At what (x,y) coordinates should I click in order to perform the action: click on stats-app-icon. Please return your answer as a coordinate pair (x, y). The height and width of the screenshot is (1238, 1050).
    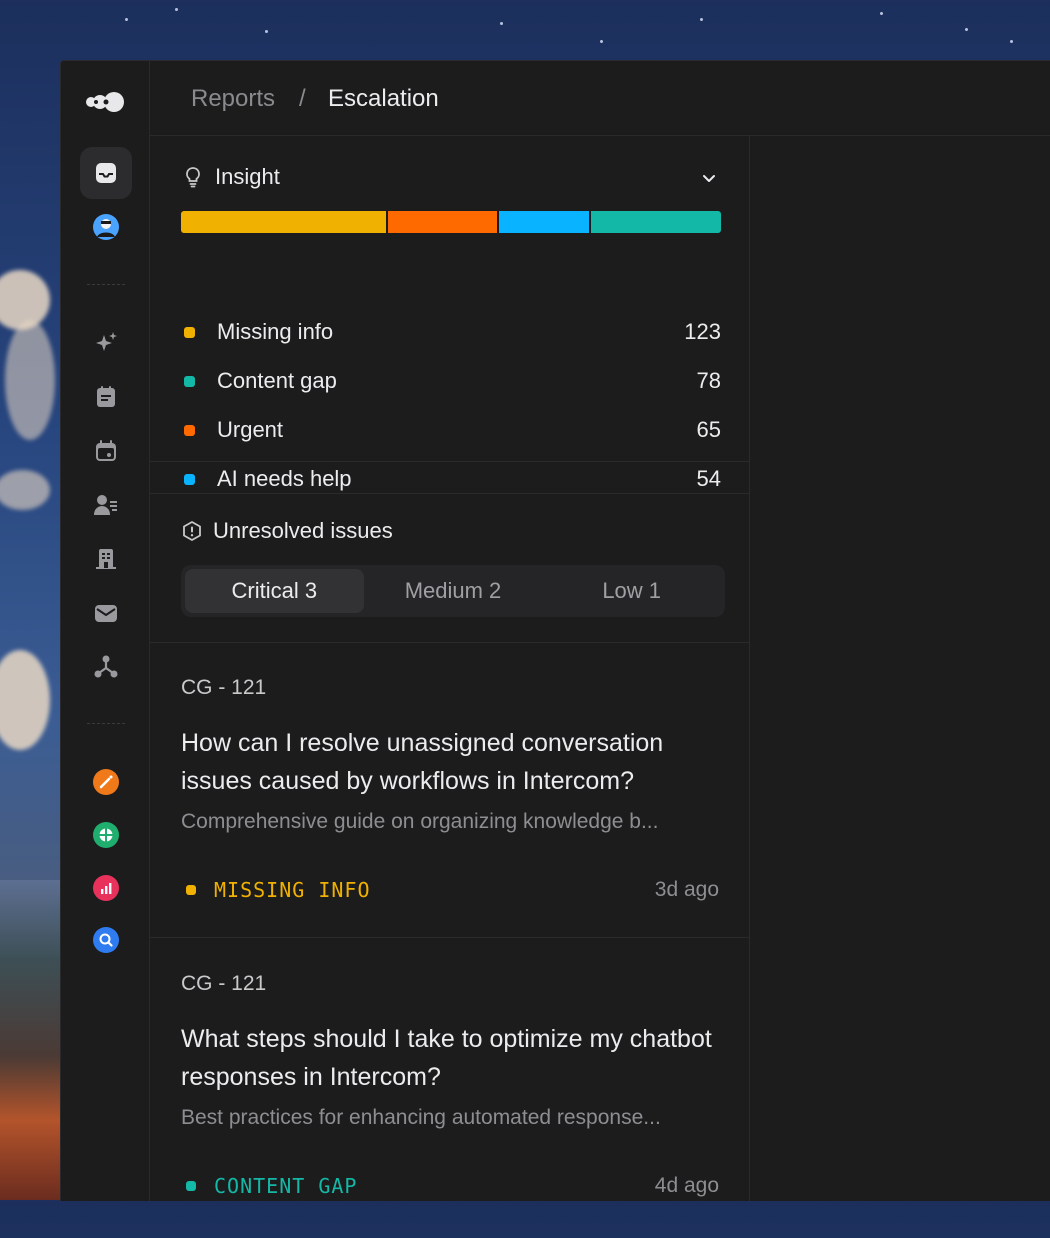
    Looking at the image, I should click on (106, 888).